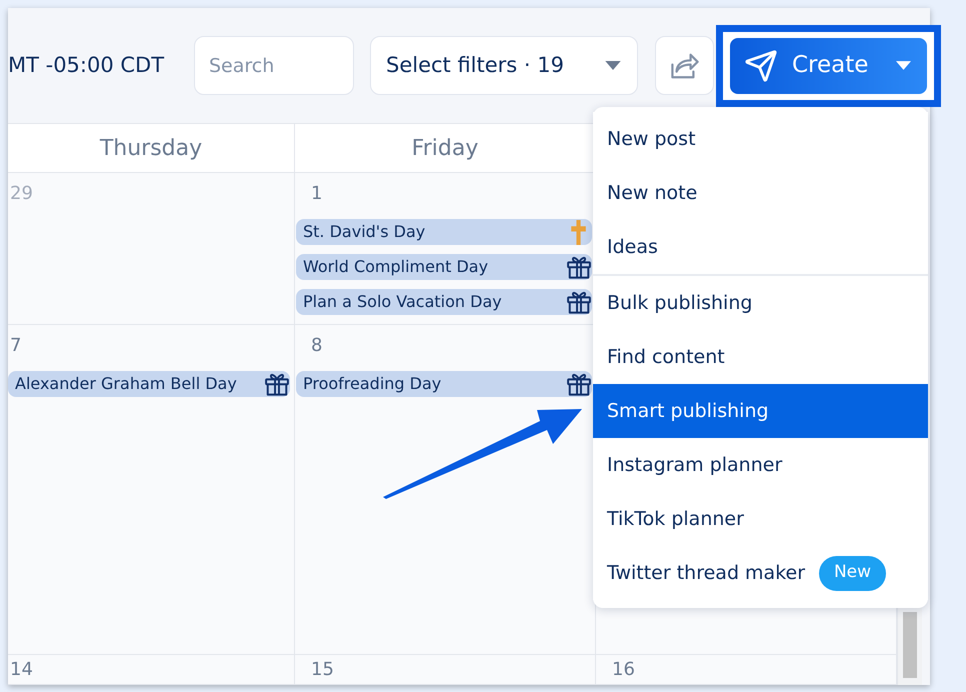 The height and width of the screenshot is (692, 966). What do you see at coordinates (151, 148) in the screenshot?
I see `day-header: Thursday` at bounding box center [151, 148].